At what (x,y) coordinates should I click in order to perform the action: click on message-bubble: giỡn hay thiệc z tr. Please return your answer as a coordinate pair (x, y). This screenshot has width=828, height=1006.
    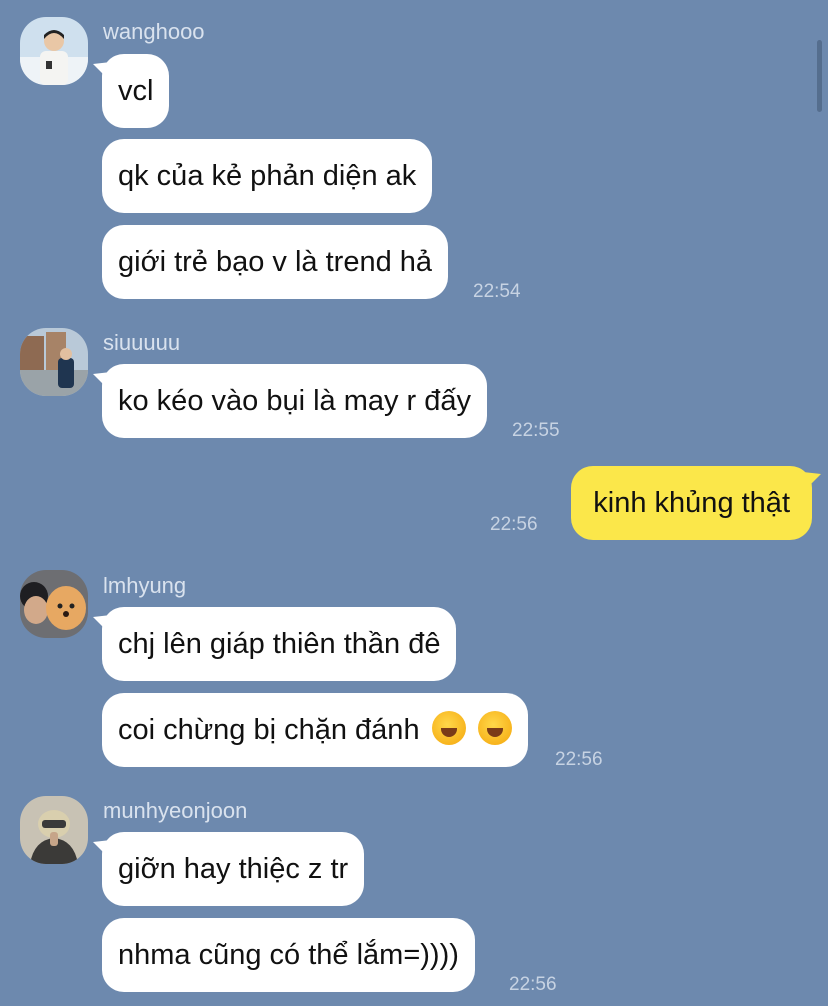
    Looking at the image, I should click on (233, 869).